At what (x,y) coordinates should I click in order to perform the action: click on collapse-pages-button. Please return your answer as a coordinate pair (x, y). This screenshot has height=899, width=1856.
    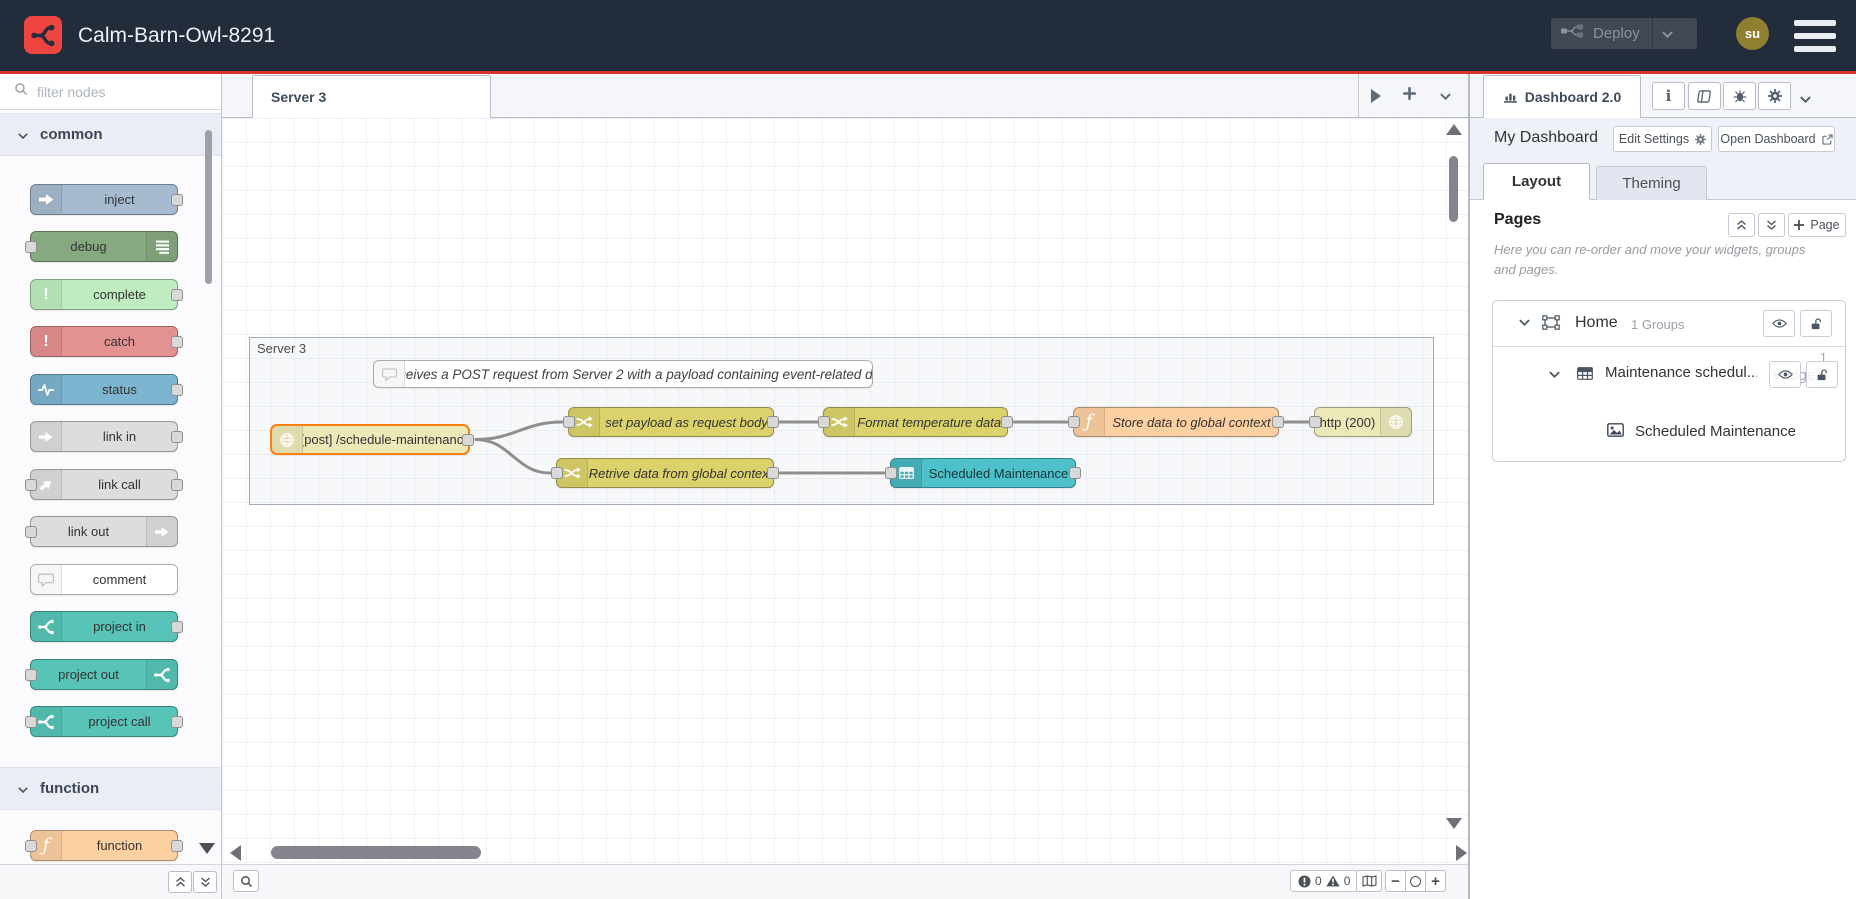
    Looking at the image, I should click on (1741, 225).